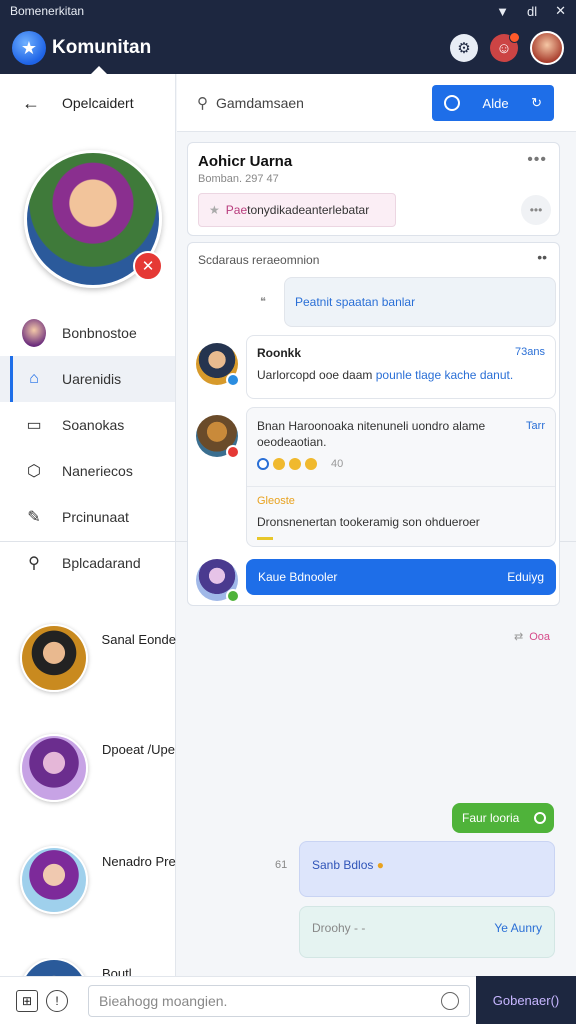 Image resolution: width=576 pixels, height=1024 pixels. What do you see at coordinates (93, 219) in the screenshot?
I see `hero-avatar: ✕` at bounding box center [93, 219].